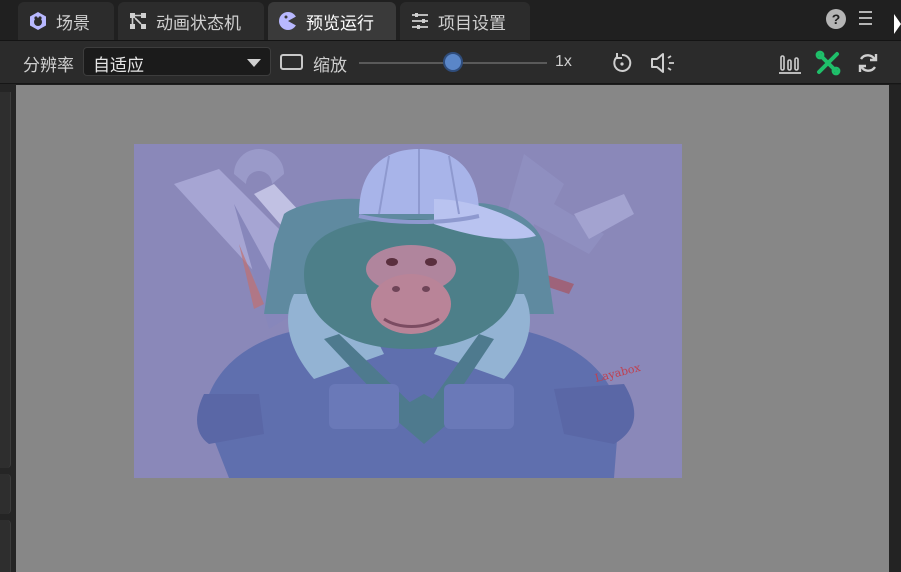 This screenshot has width=901, height=572. I want to click on debug-tools-icon, so click(828, 63).